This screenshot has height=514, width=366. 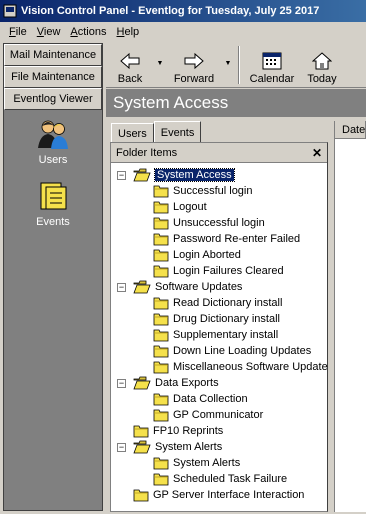 What do you see at coordinates (130, 79) in the screenshot?
I see `back-label: Back` at bounding box center [130, 79].